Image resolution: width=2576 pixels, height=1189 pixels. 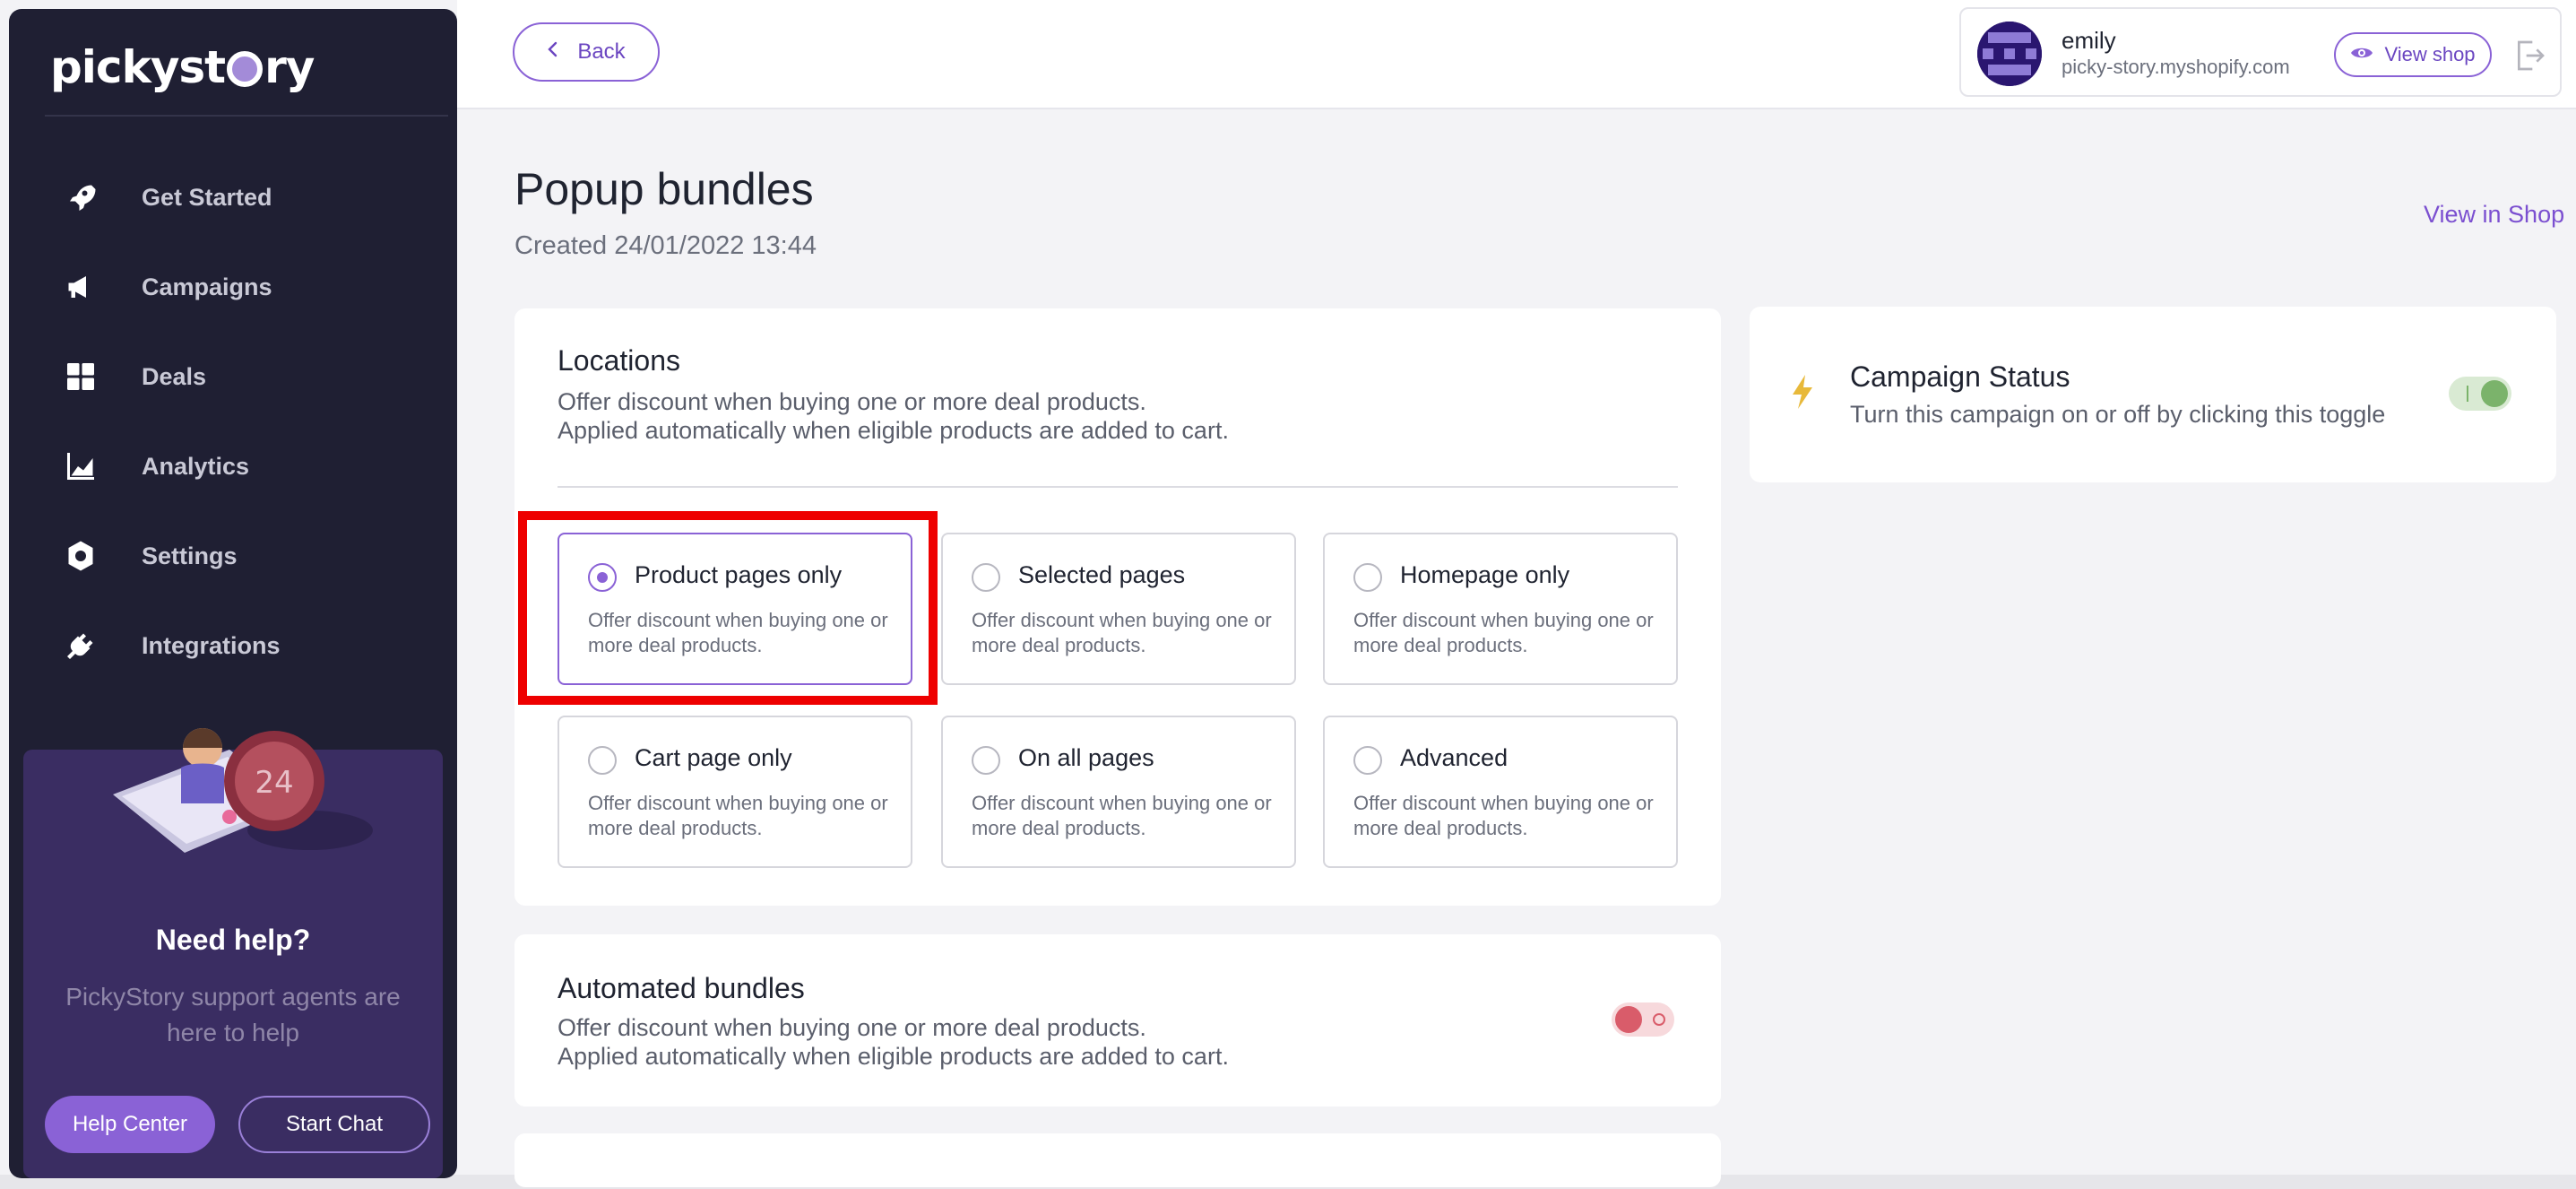 I want to click on sidebar-item-get-started: Get Started, so click(x=255, y=197).